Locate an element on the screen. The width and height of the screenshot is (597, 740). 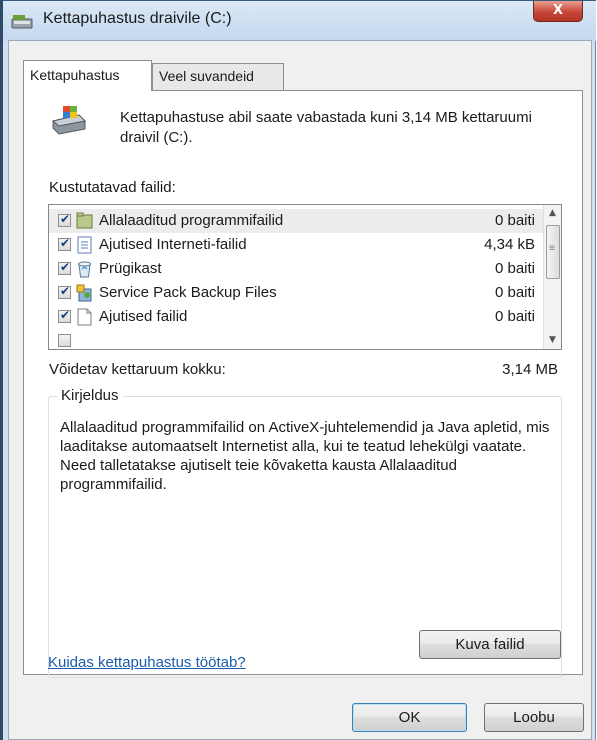
tab-more-options: Veel suvandeid is located at coordinates (218, 76).